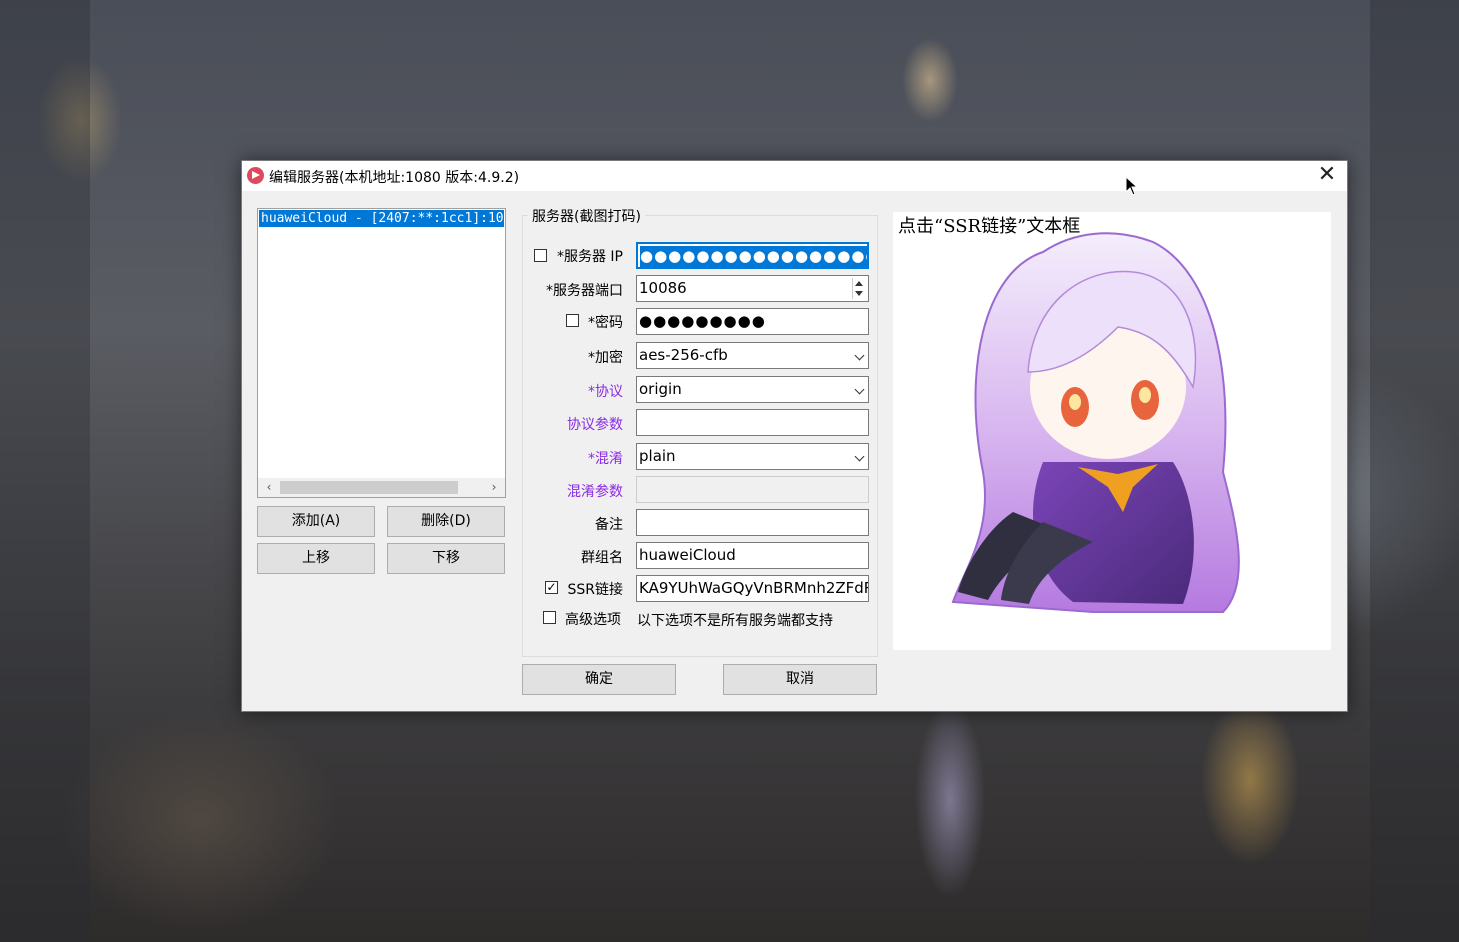 The height and width of the screenshot is (942, 1459). What do you see at coordinates (605, 358) in the screenshot?
I see `encrypt-label: *加密` at bounding box center [605, 358].